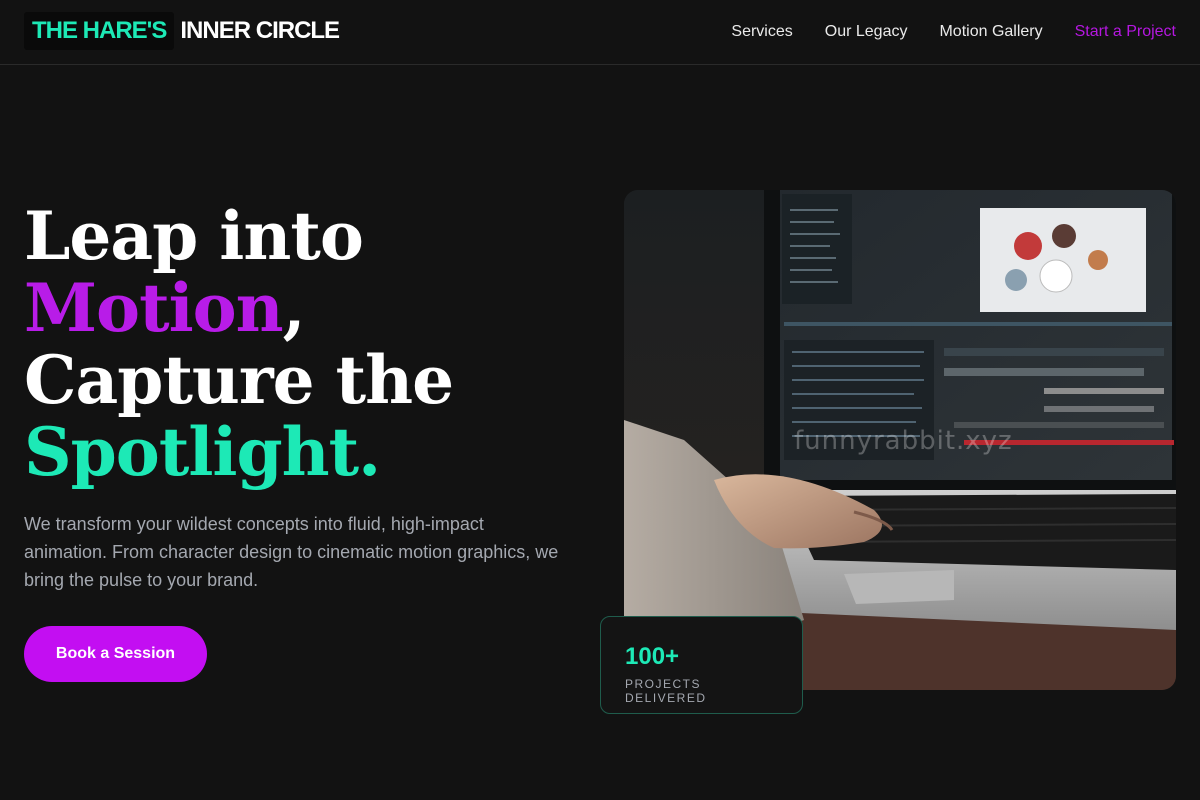 Image resolution: width=1200 pixels, height=800 pixels. Describe the element at coordinates (701, 665) in the screenshot. I see `projects-stat-card: 100+ PROJECTS DELIVERED` at that location.